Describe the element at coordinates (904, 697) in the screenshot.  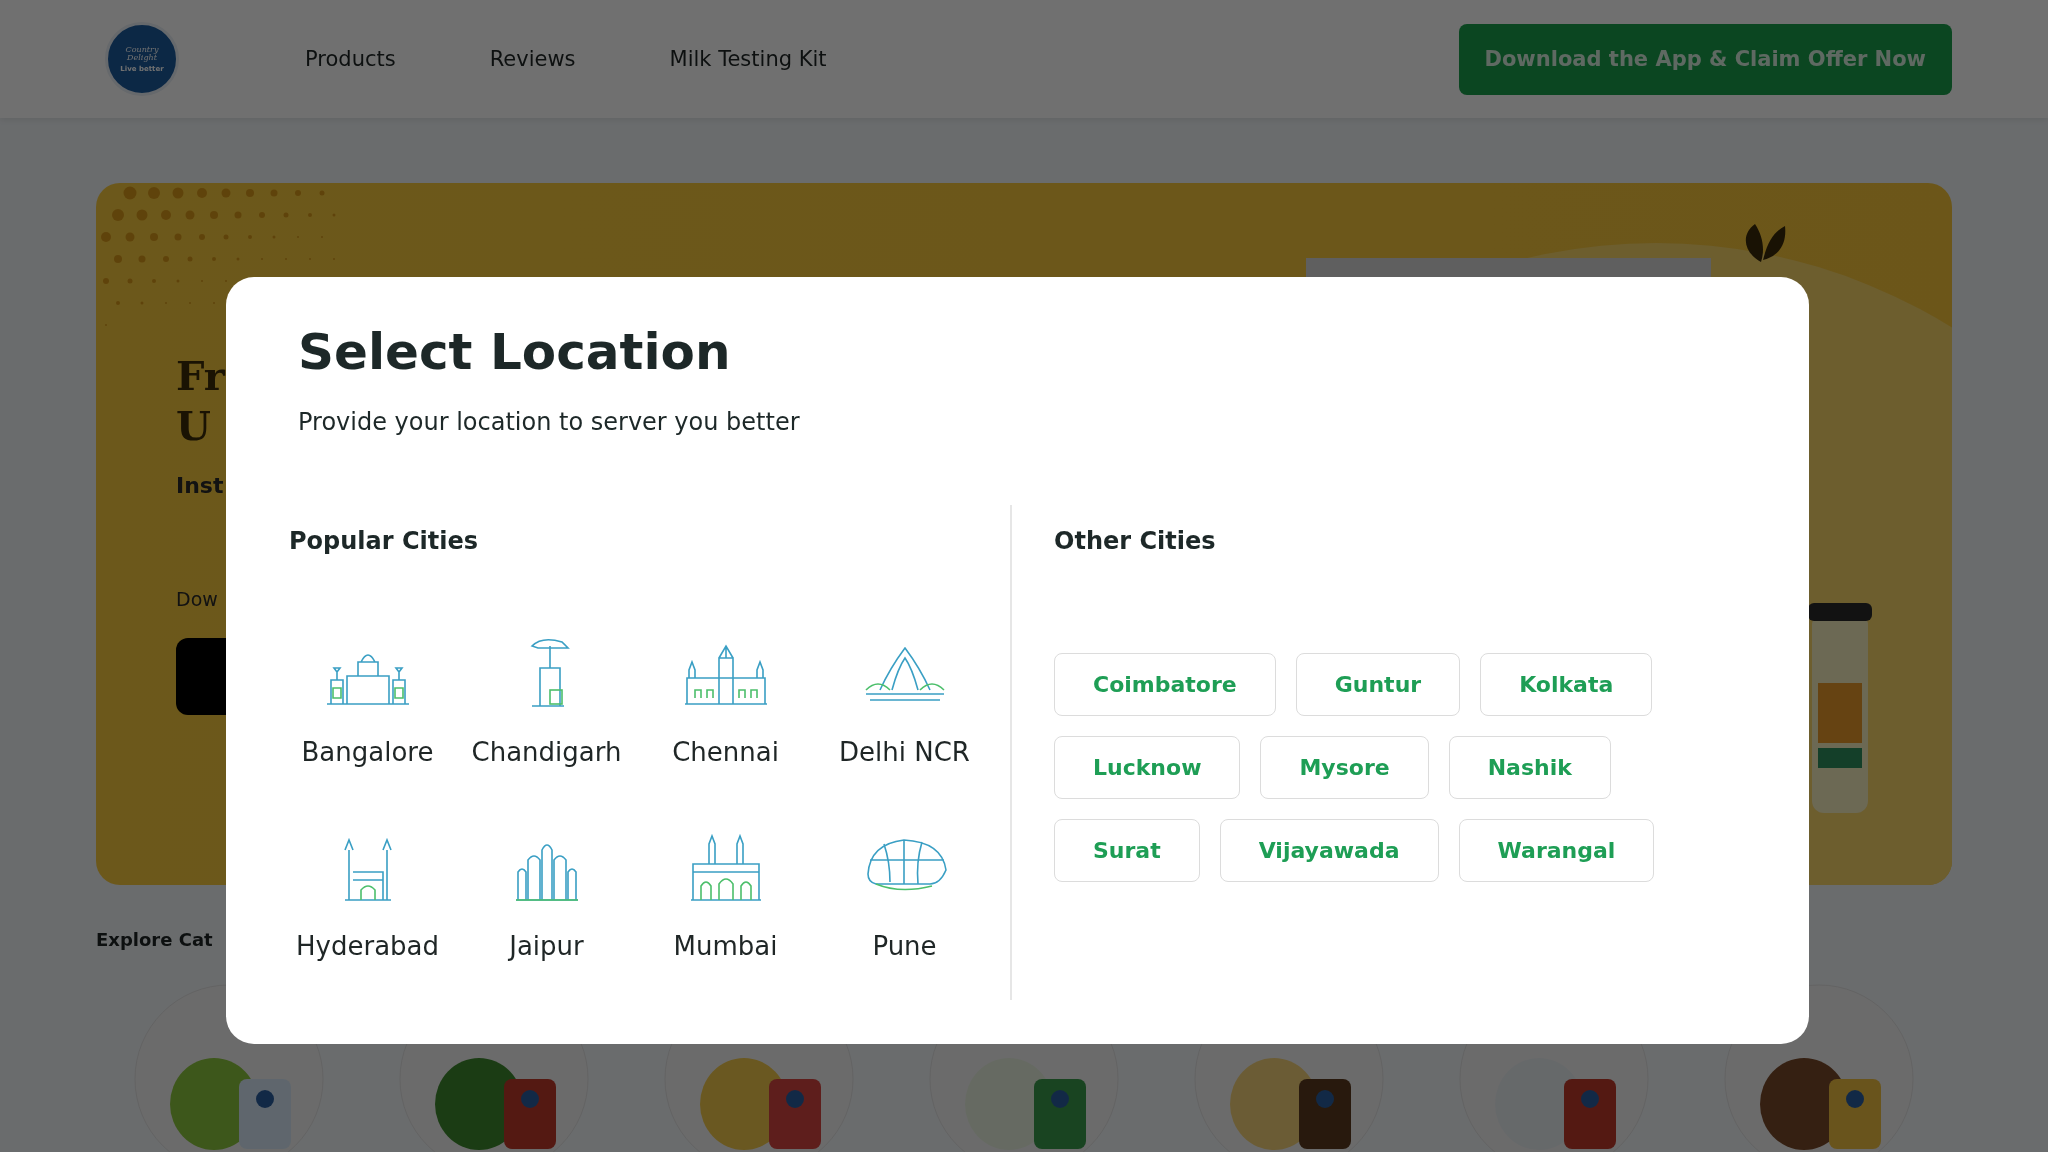
I see `city-option: Delhi NCR` at that location.